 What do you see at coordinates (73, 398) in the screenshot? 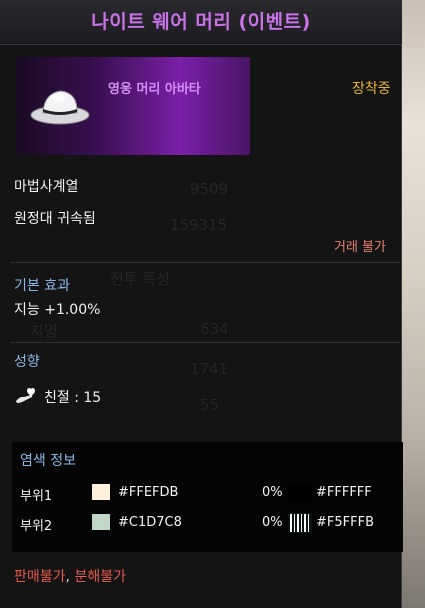
I see `tendency-kindness: 친절 : 15` at bounding box center [73, 398].